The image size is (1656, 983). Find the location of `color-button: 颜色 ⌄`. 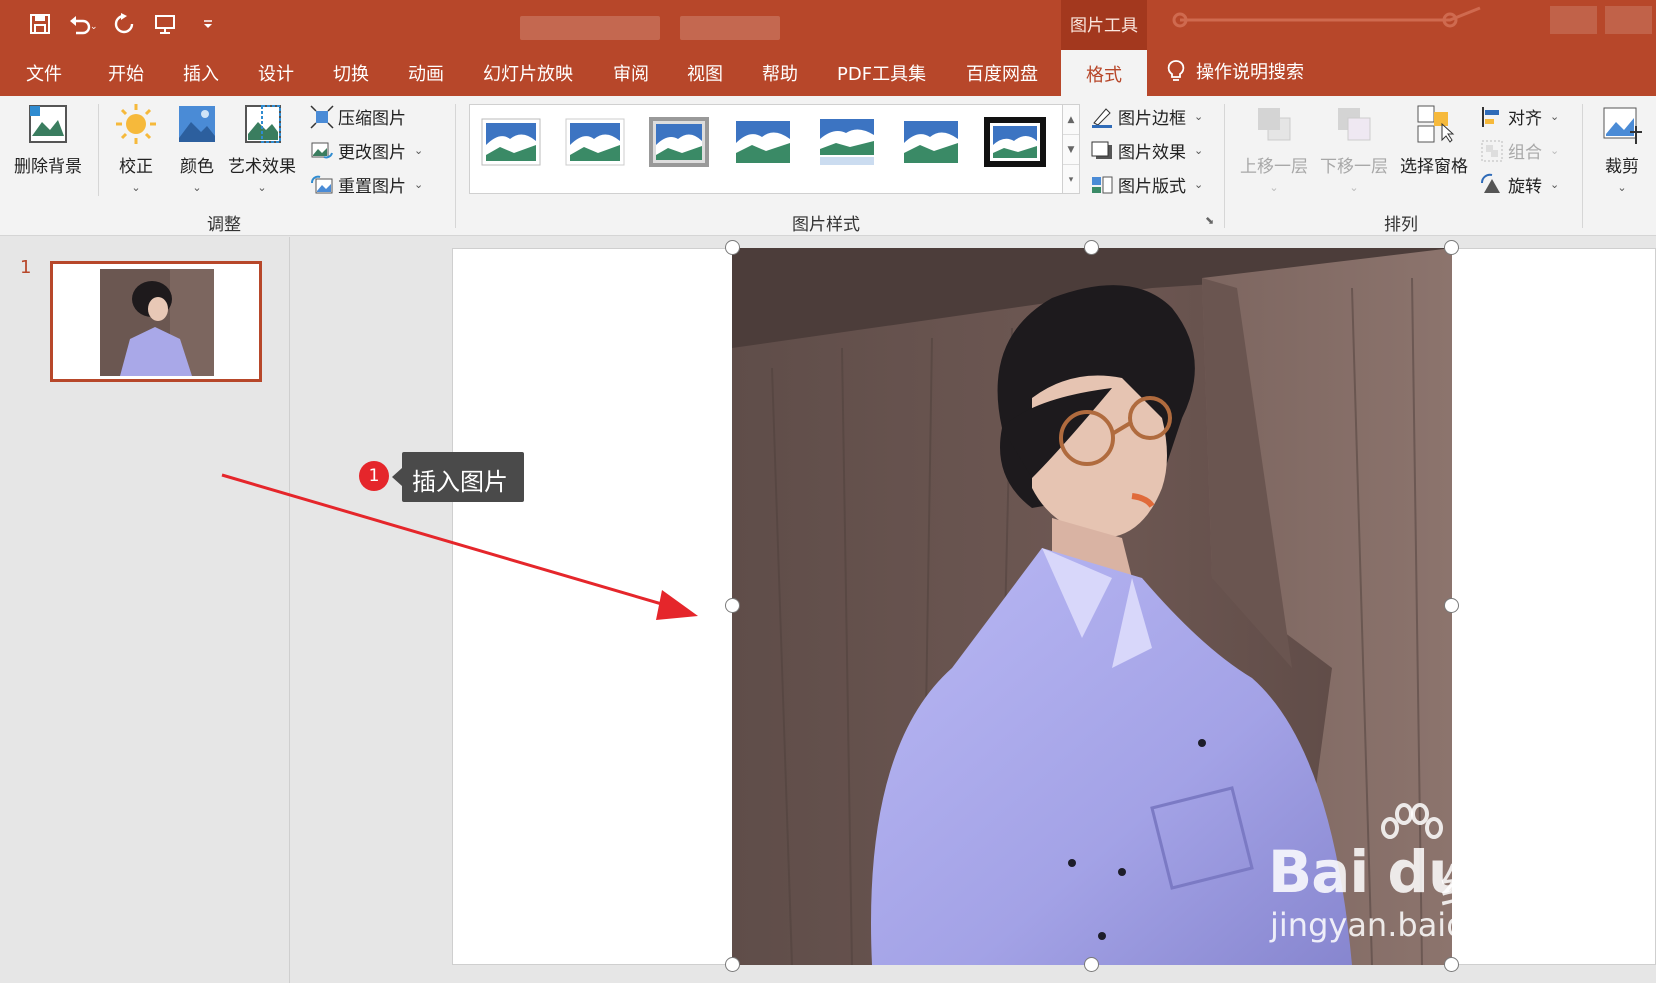

color-button: 颜色 ⌄ is located at coordinates (197, 148).